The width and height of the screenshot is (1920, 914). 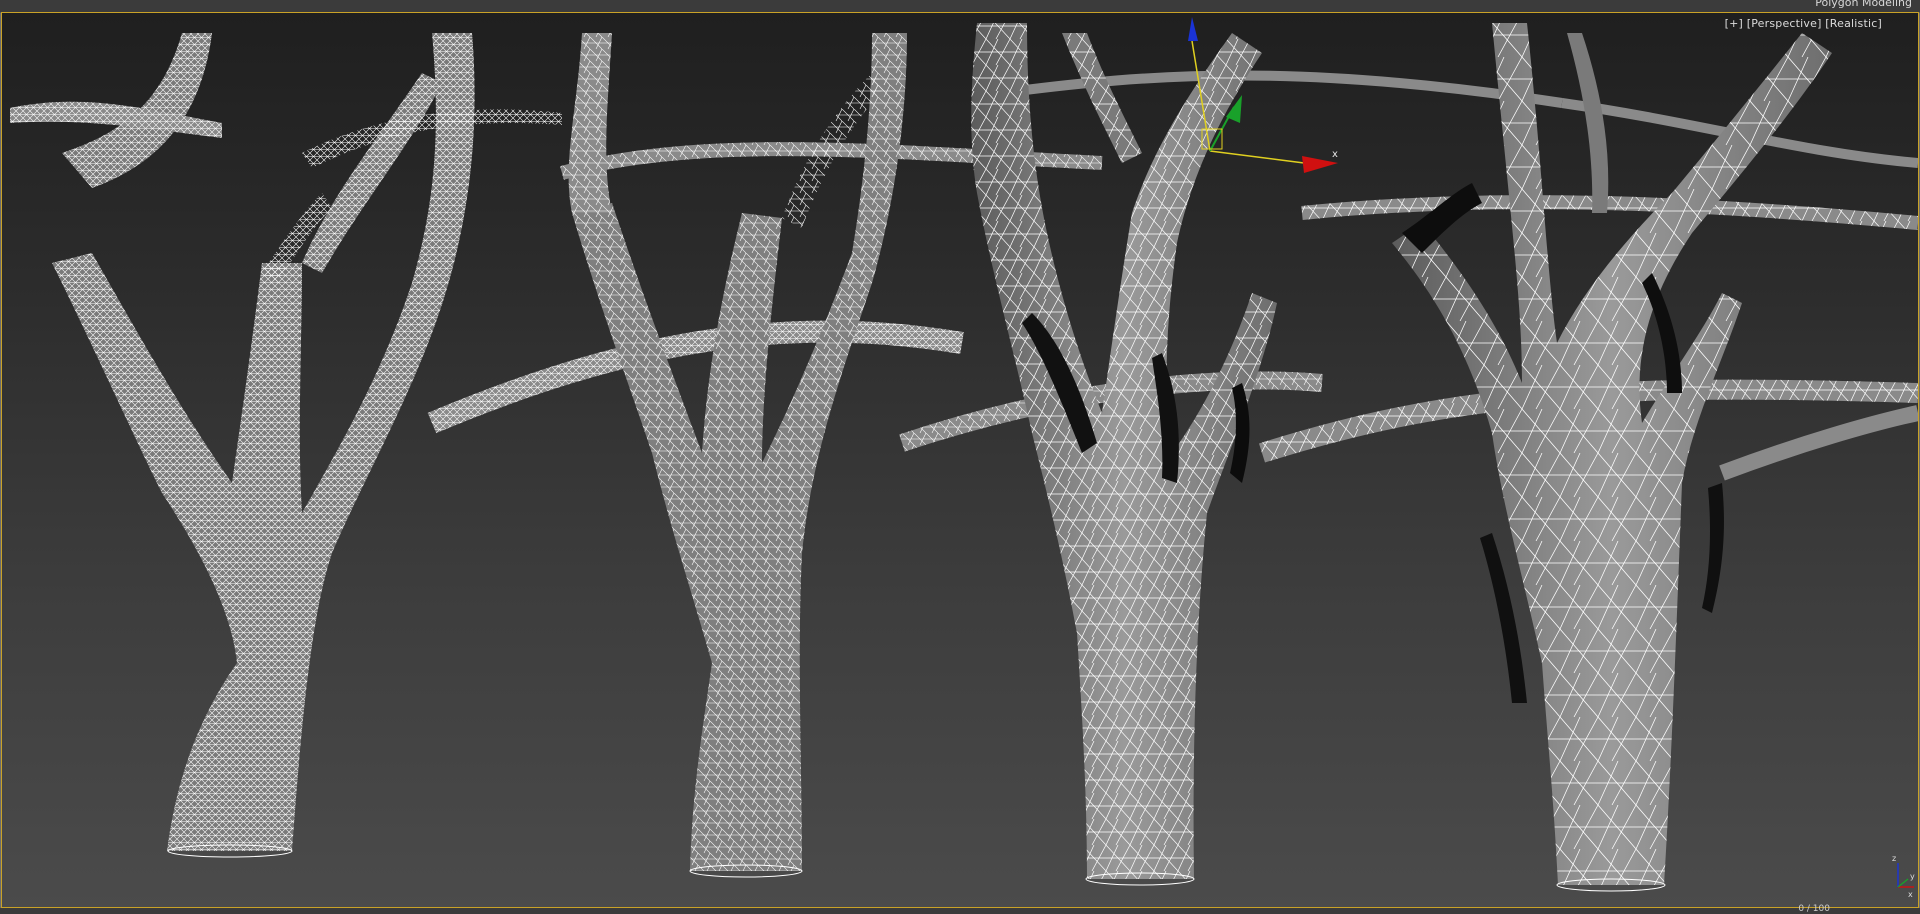 What do you see at coordinates (1803, 23) in the screenshot?
I see `viewport-label: [+] [Perspective] [Realistic]` at bounding box center [1803, 23].